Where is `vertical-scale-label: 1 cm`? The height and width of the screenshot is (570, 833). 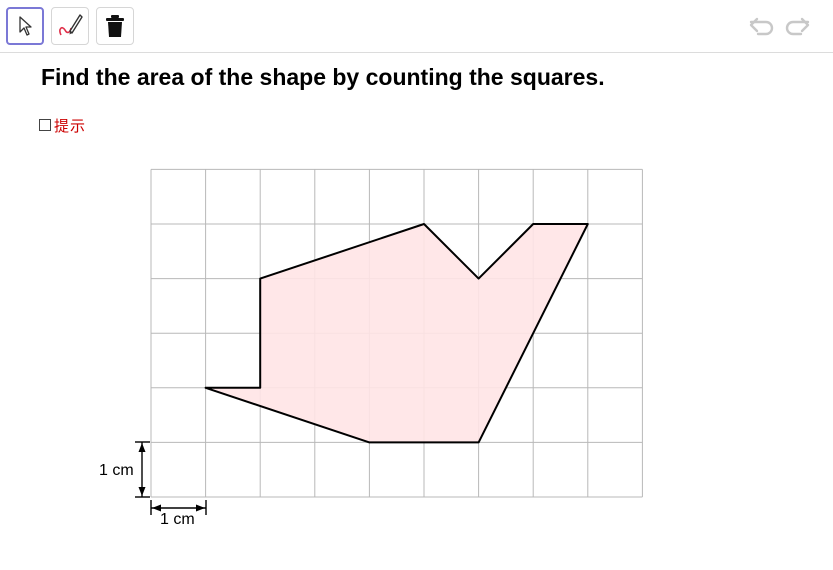 vertical-scale-label: 1 cm is located at coordinates (116, 470).